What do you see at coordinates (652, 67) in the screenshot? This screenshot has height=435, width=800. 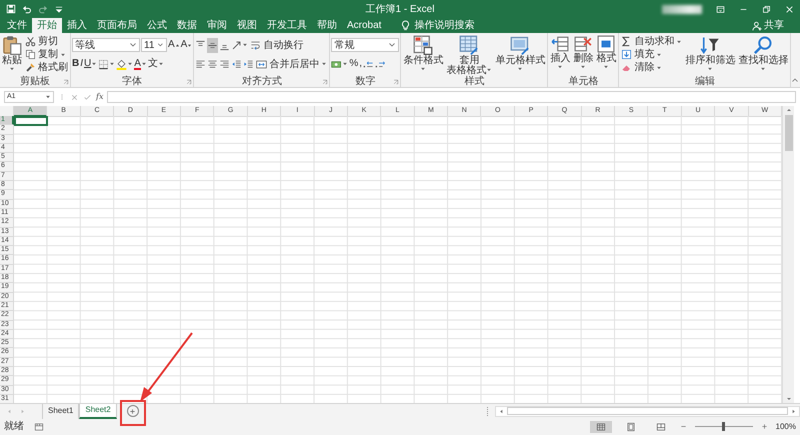 I see `ribbon-button: 清除` at bounding box center [652, 67].